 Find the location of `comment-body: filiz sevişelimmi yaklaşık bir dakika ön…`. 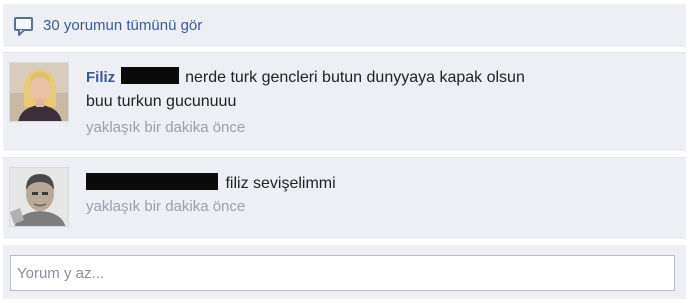

comment-body: filiz sevişelimmi yaklaşık bir dakika ön… is located at coordinates (381, 193).